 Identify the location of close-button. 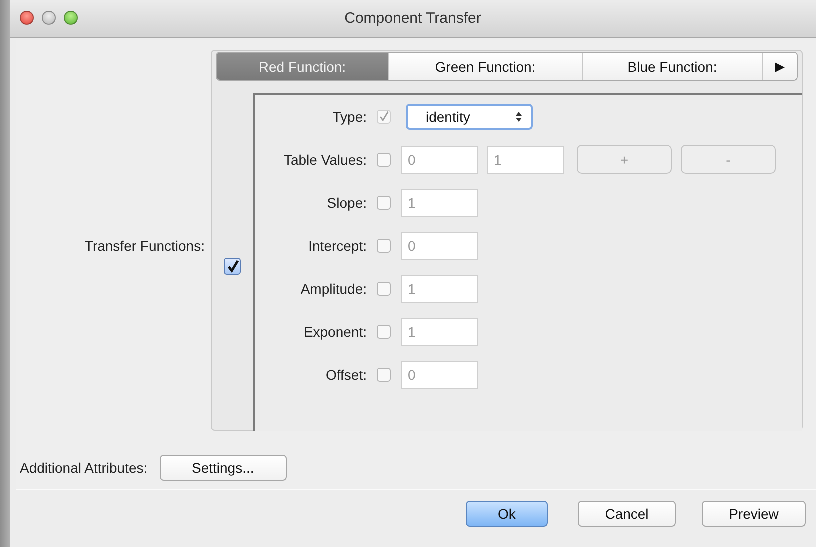
(27, 18).